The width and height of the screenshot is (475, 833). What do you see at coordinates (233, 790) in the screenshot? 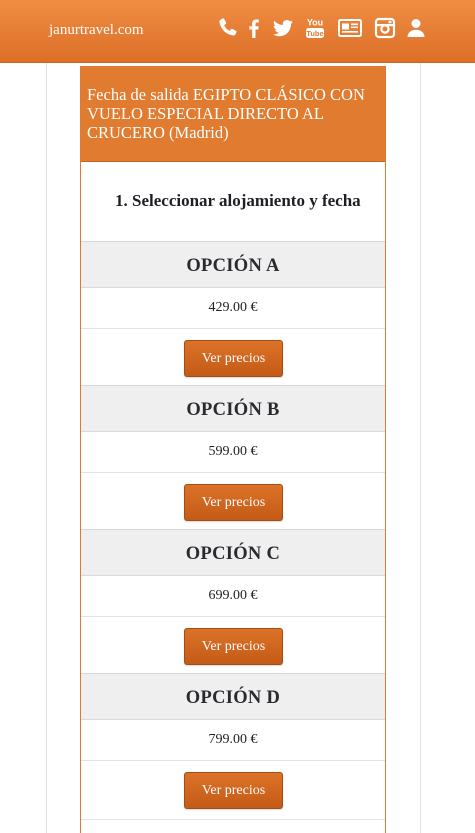
I see `ver-precios-button-d: Ver precios` at bounding box center [233, 790].